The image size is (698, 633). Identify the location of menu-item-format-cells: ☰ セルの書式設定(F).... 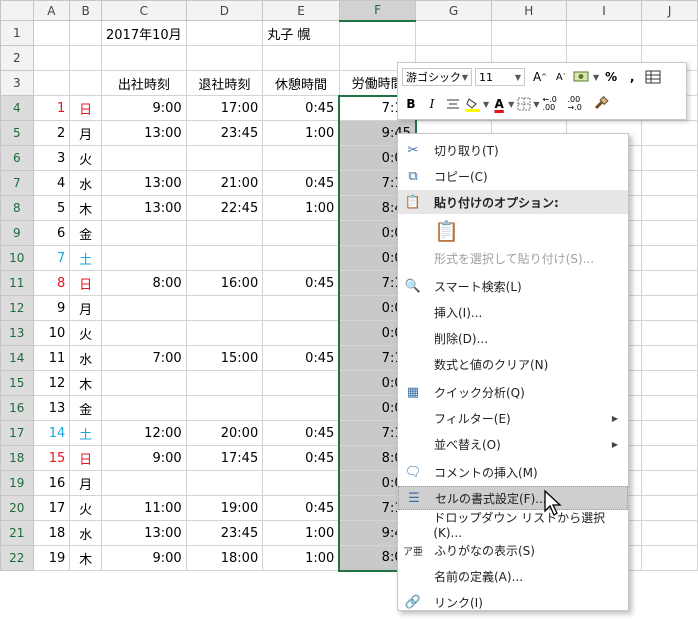
(513, 498).